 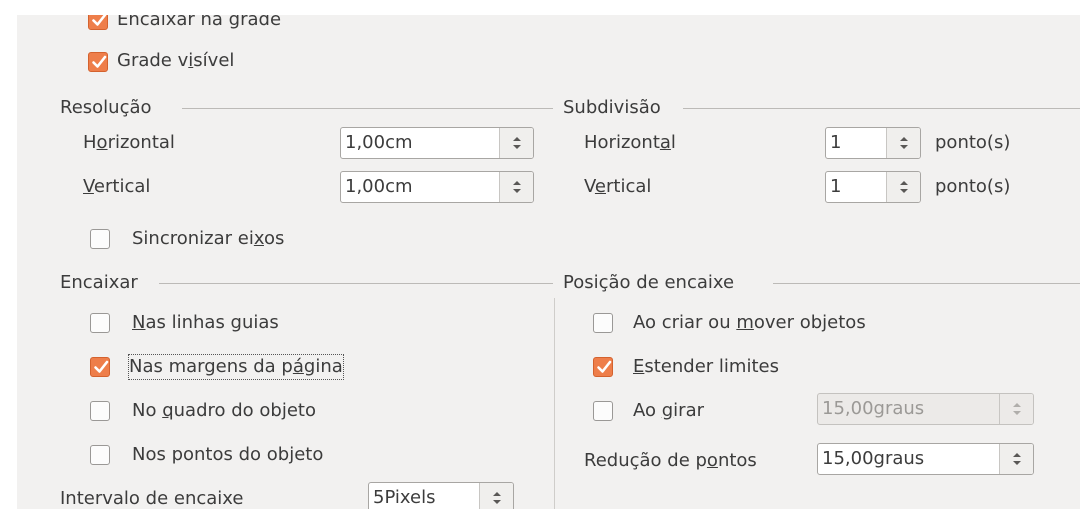 I want to click on snap-guides-label: Nas linhas guias, so click(x=205, y=322).